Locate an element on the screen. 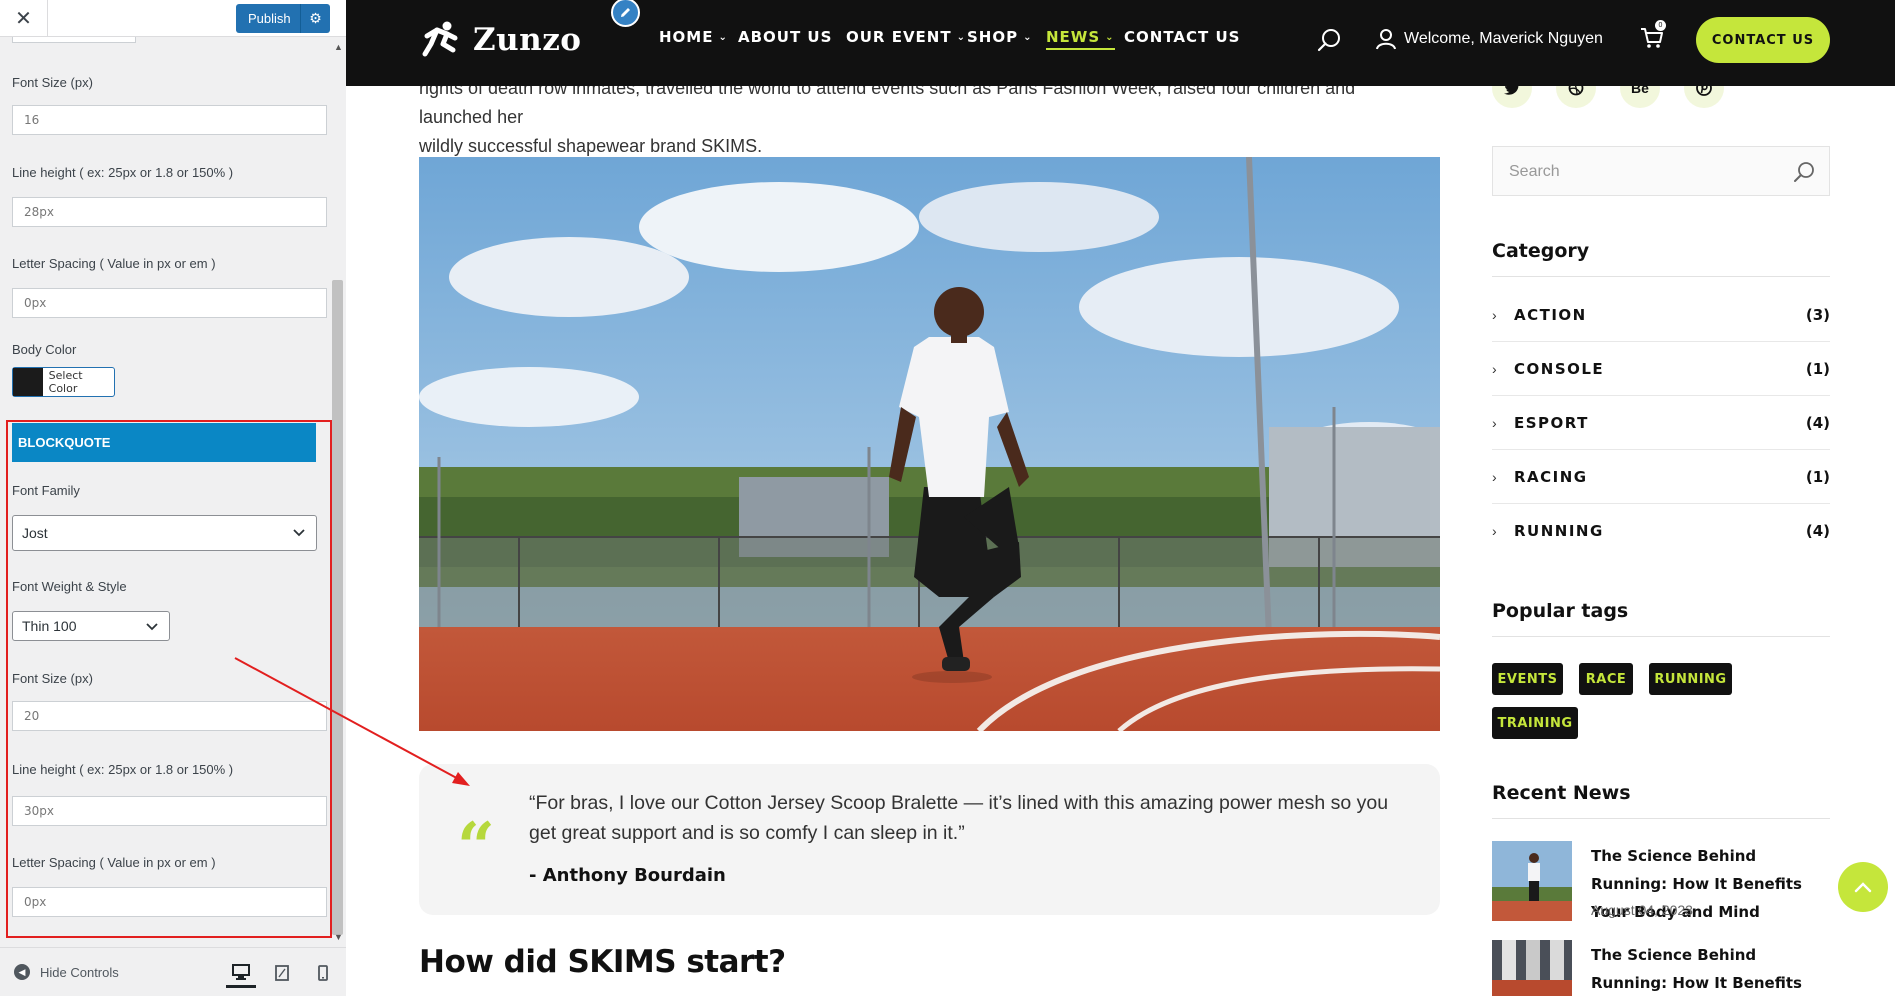 The width and height of the screenshot is (1895, 996). scroll-up-arrow-icon: ▲ is located at coordinates (338, 47).